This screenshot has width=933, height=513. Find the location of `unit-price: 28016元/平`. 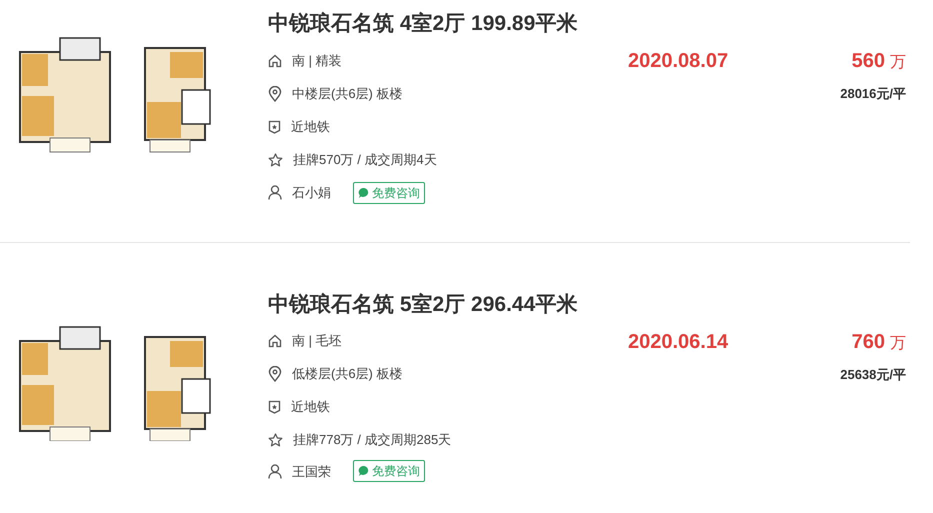

unit-price: 28016元/平 is located at coordinates (873, 94).